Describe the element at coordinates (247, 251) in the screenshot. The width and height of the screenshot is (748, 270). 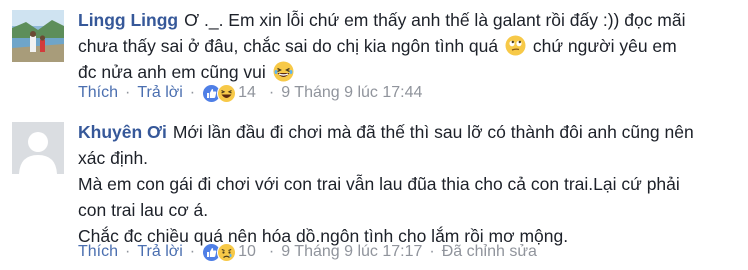
I see `reaction-count: 10` at that location.